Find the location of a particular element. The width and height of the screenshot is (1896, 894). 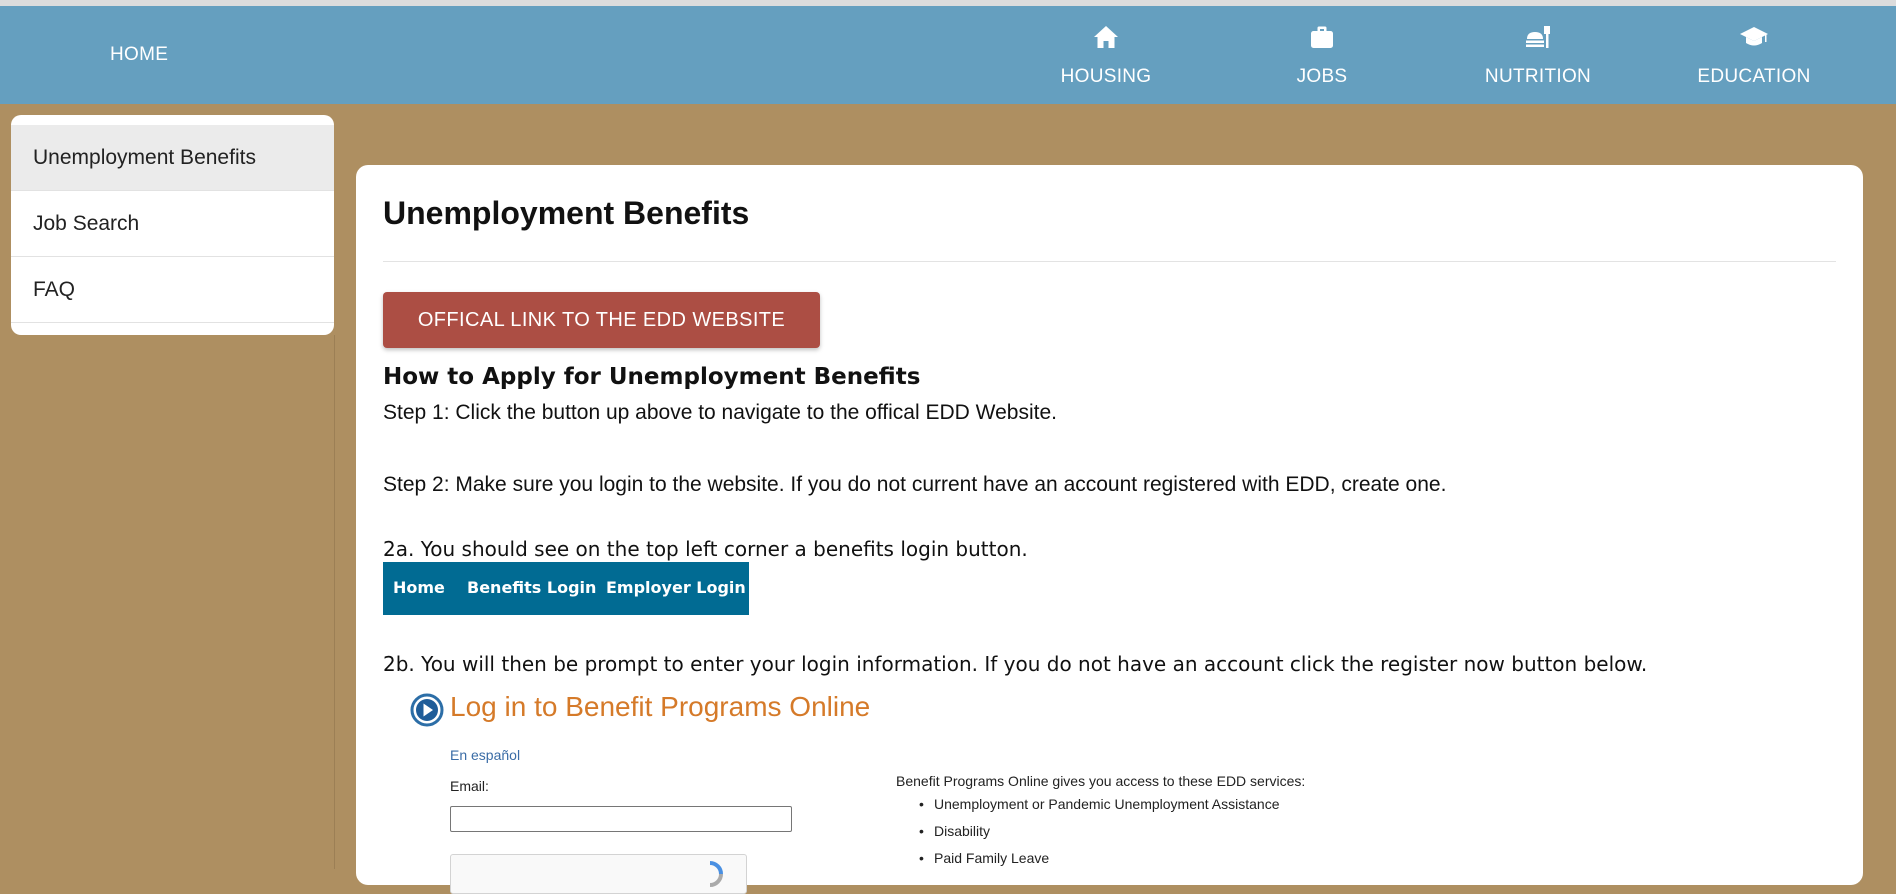

login-title-text: Log in to Benefit Programs Online is located at coordinates (660, 706).